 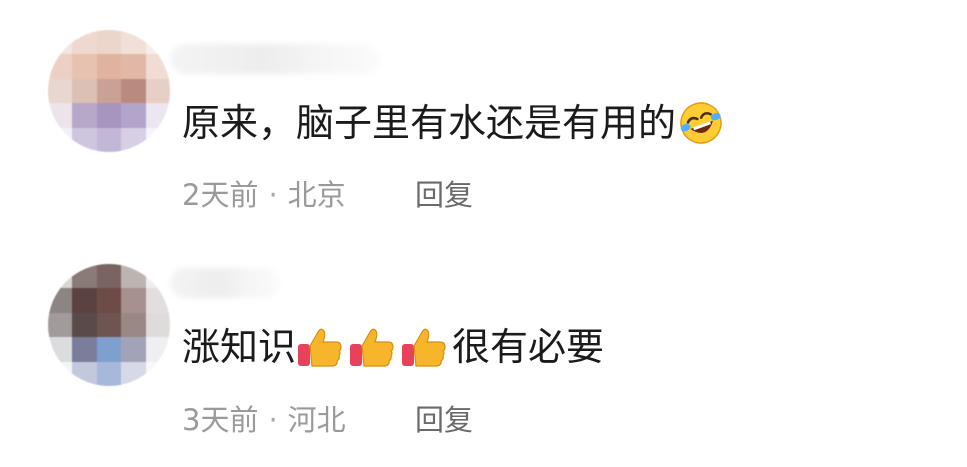 What do you see at coordinates (264, 193) in the screenshot?
I see `comment-meta: 2天前 · 北京` at bounding box center [264, 193].